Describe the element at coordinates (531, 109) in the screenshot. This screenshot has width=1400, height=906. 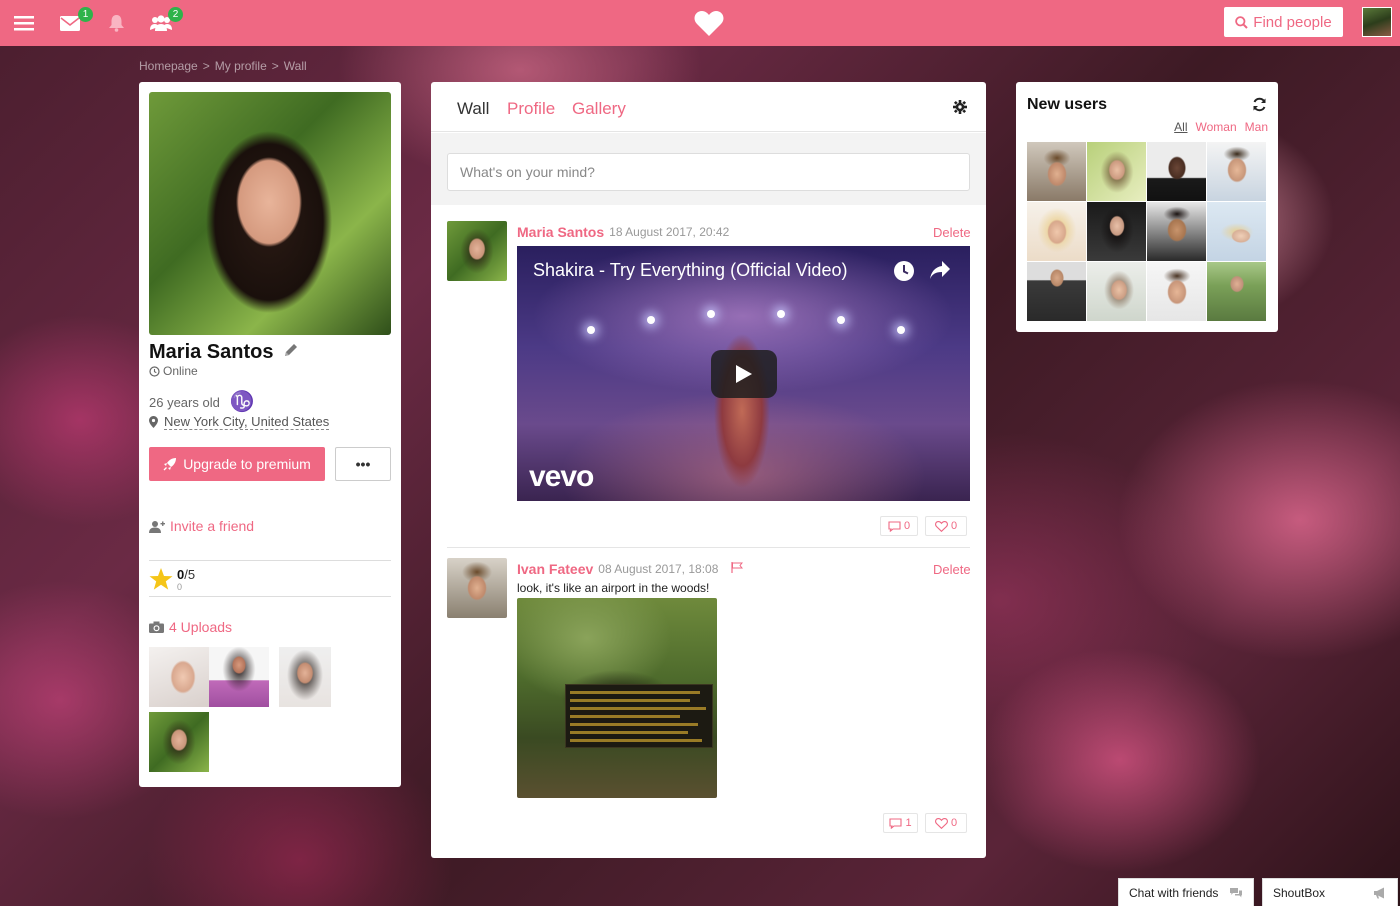
I see `tab-profile: Profile` at that location.